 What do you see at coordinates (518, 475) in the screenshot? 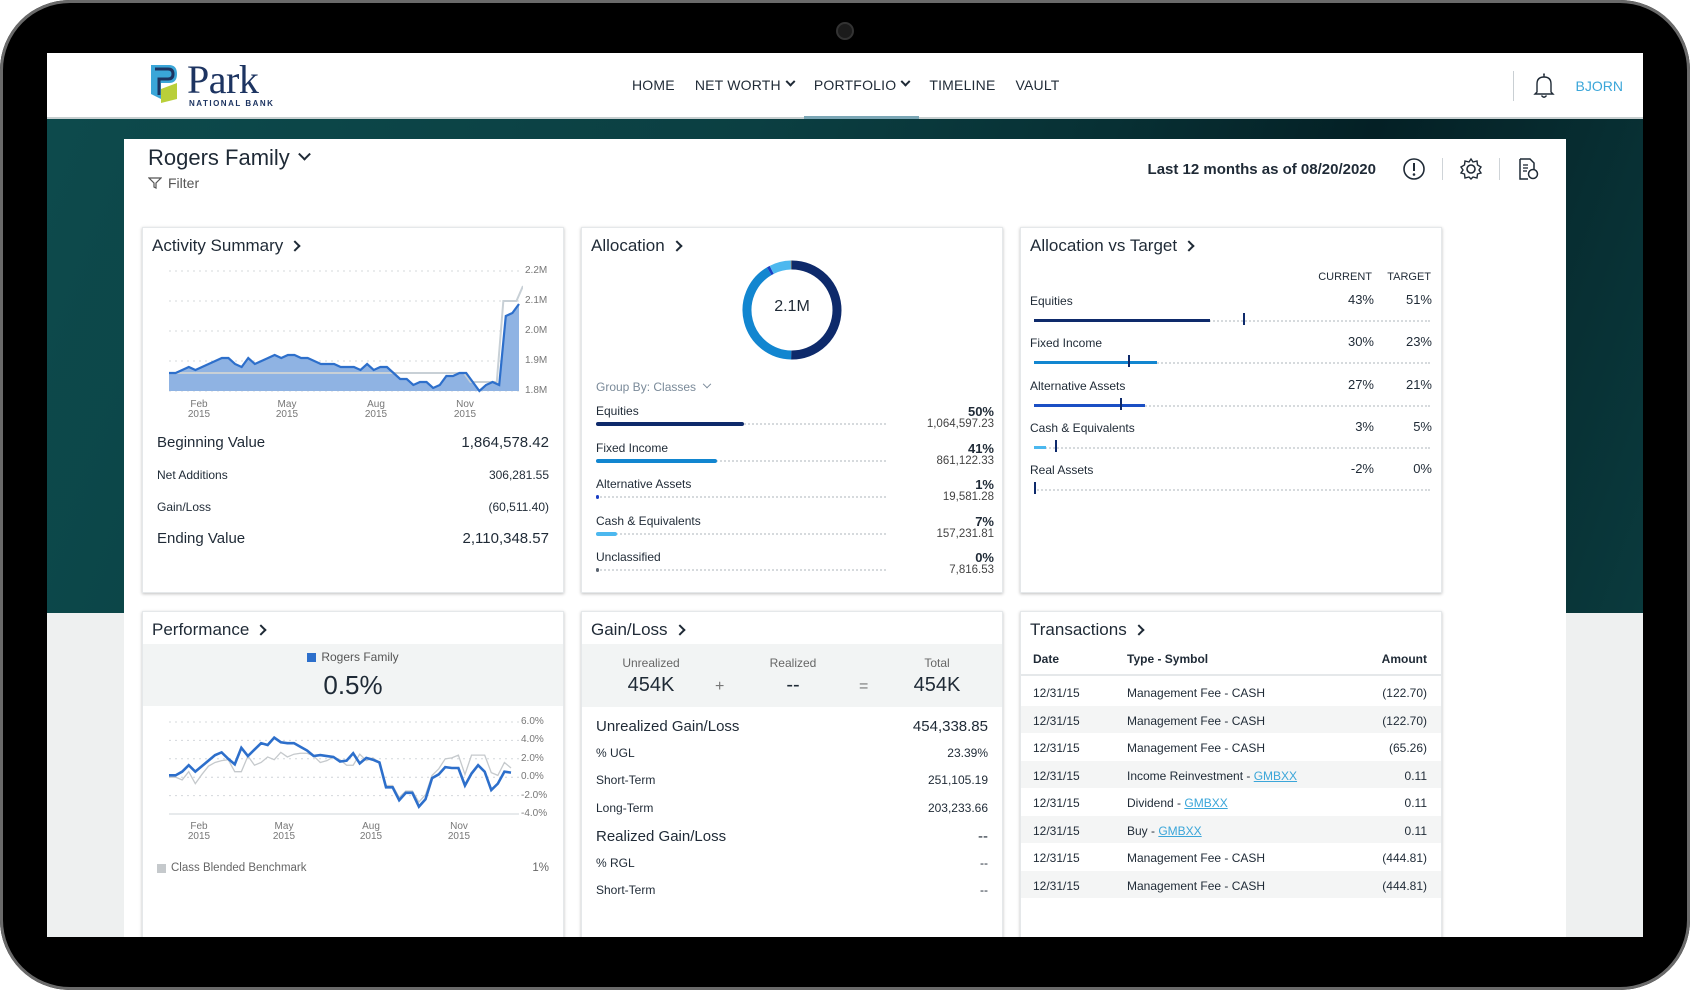
I see `activity-row-value: 306,281.55` at bounding box center [518, 475].